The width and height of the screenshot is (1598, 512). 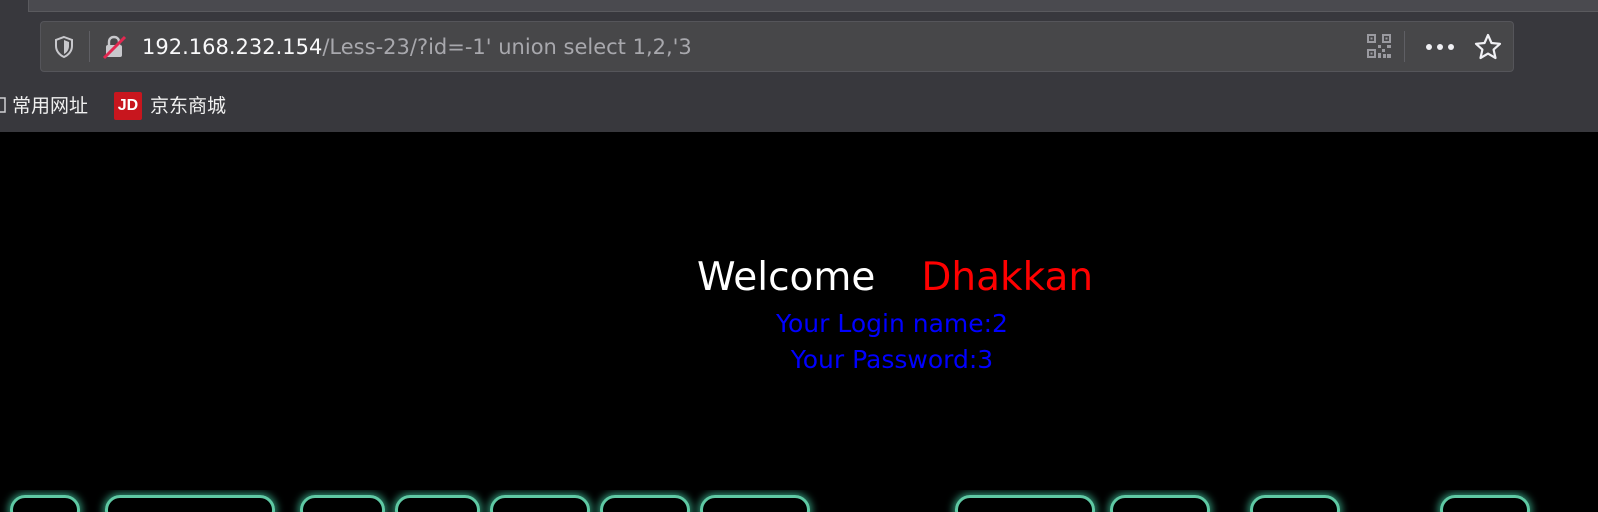 What do you see at coordinates (128, 106) in the screenshot?
I see `jd-icon: JD` at bounding box center [128, 106].